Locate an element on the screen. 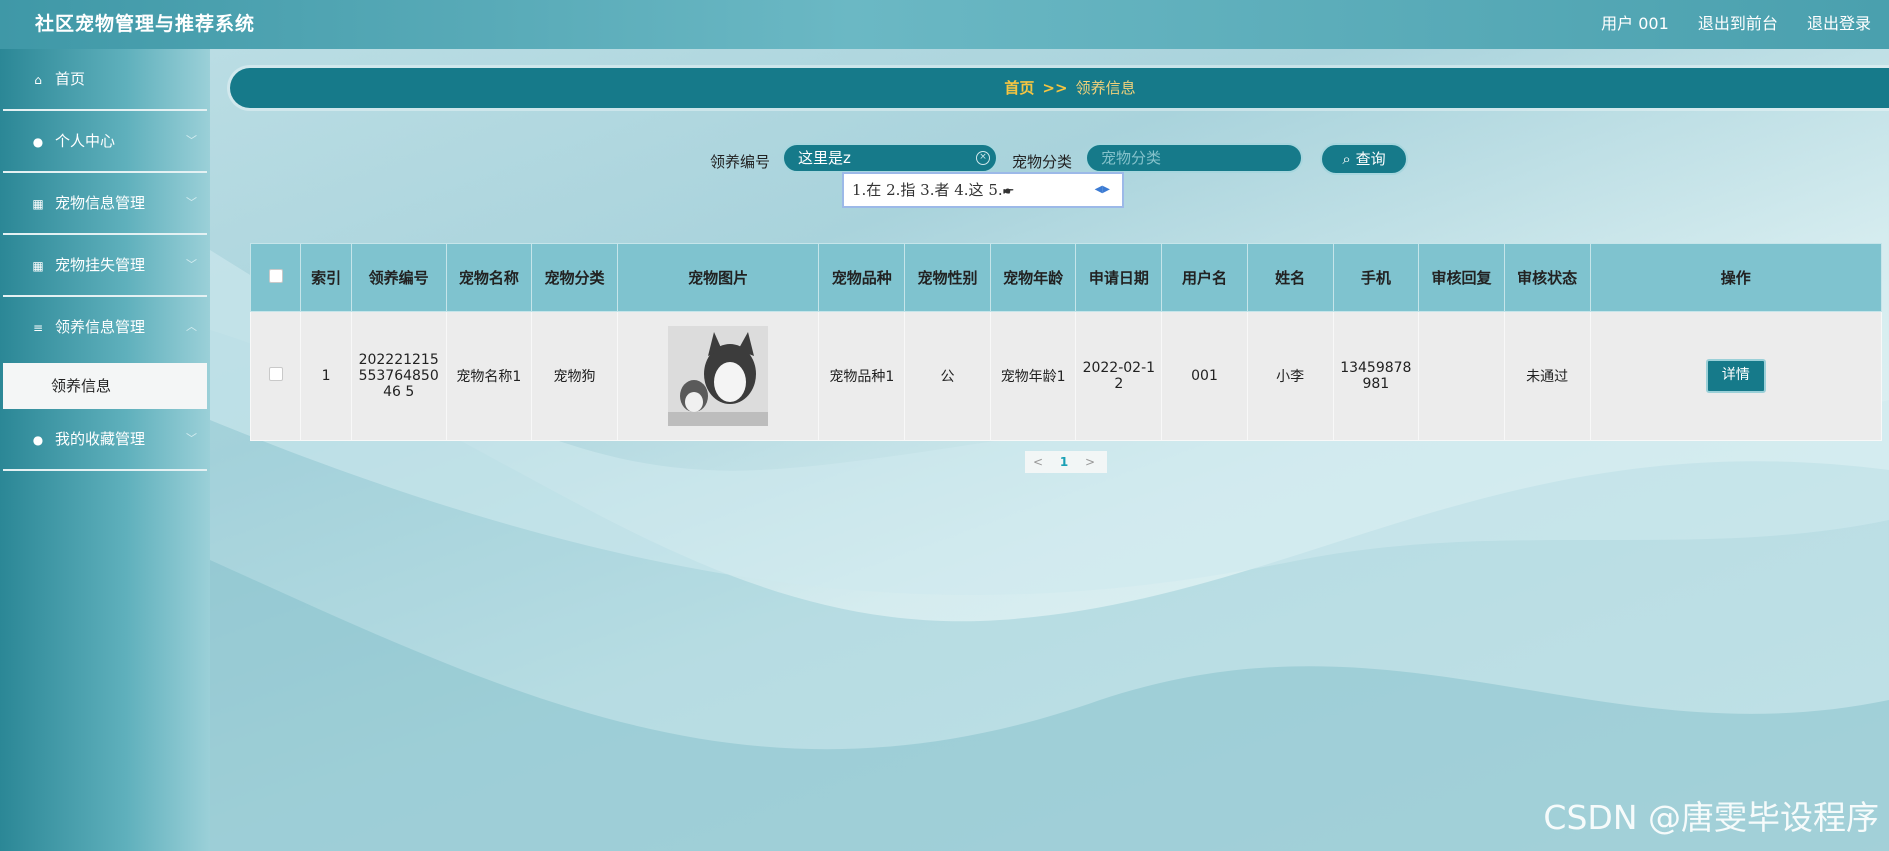 The height and width of the screenshot is (851, 1889). detail-button: 详情 is located at coordinates (1735, 376).